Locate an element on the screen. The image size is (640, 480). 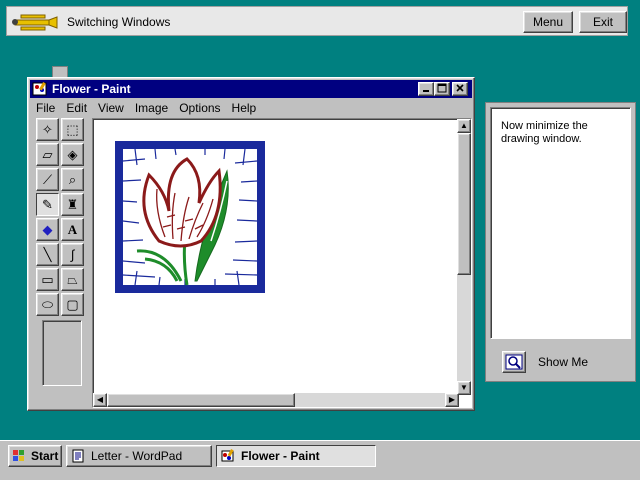
windows-logo-icon is located at coordinates (18, 455).